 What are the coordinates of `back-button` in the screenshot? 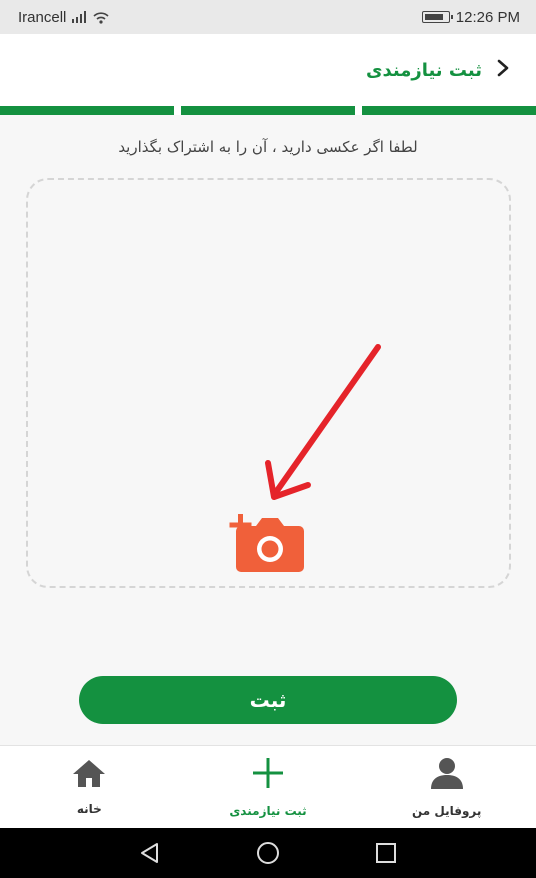 It's located at (503, 70).